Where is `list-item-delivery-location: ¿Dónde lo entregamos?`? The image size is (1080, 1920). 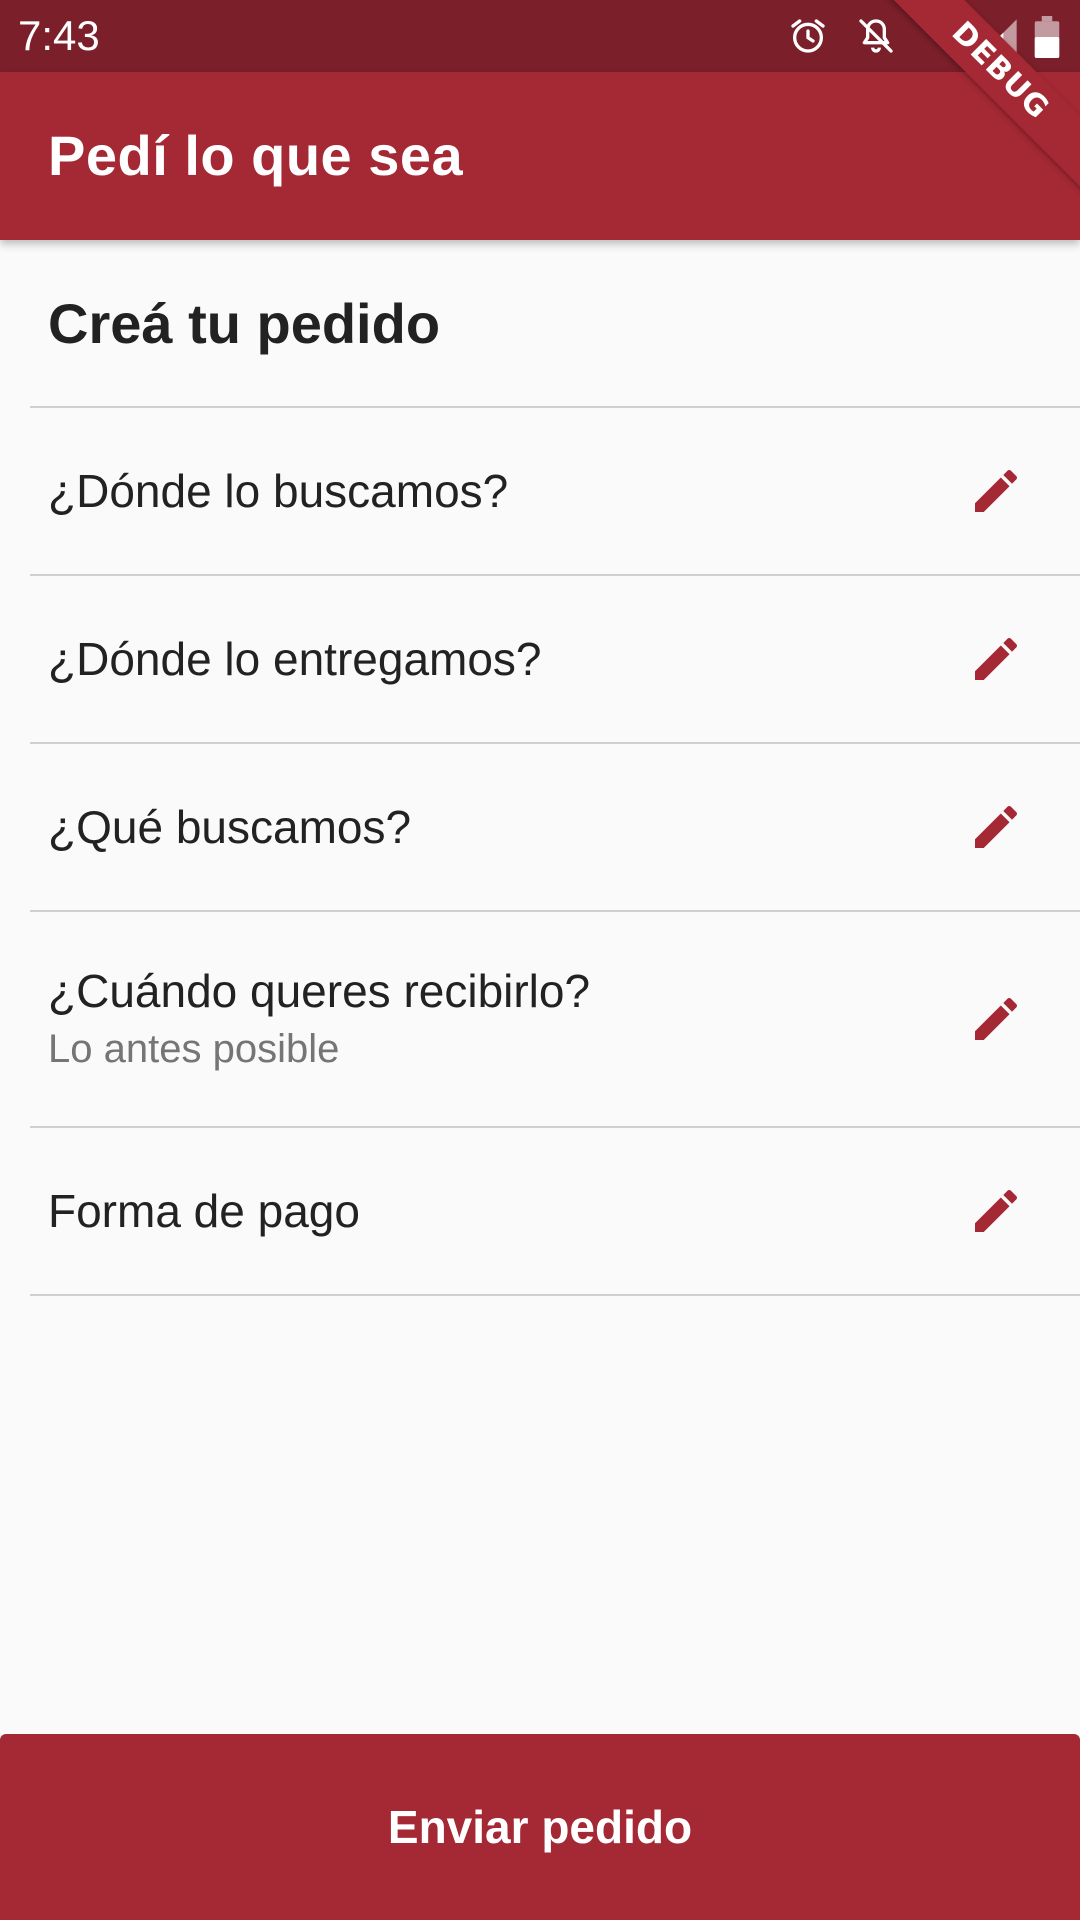 list-item-delivery-location: ¿Dónde lo entregamos? is located at coordinates (555, 659).